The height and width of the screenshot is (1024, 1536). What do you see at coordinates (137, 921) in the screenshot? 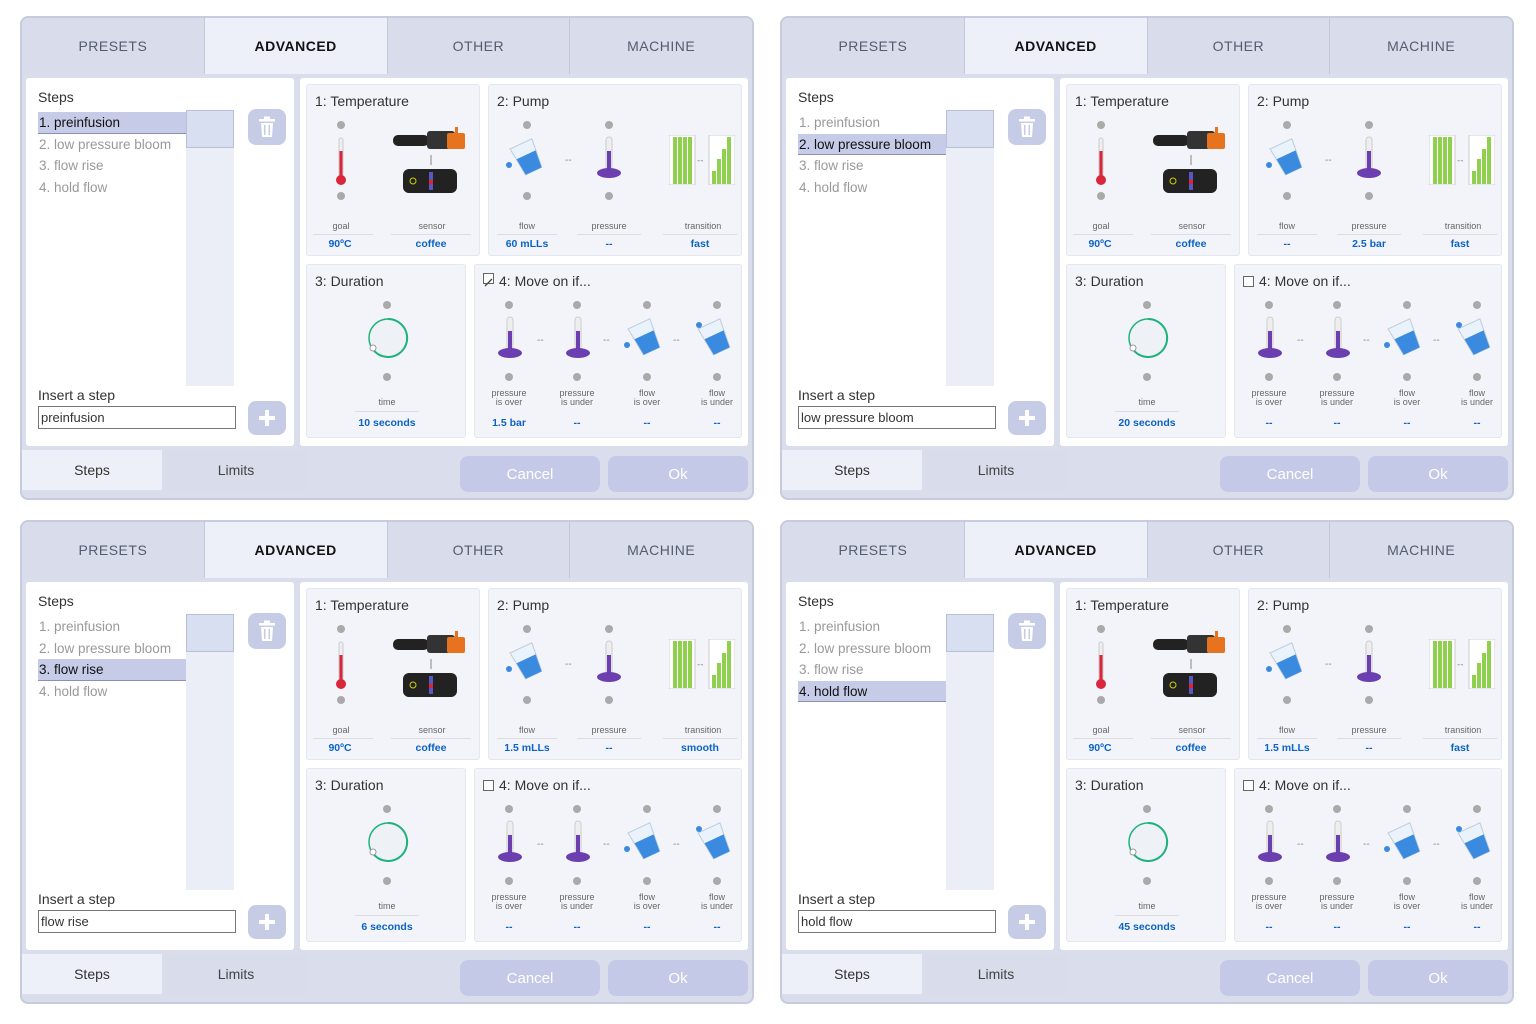
I see `insert-step-input: flow rise` at bounding box center [137, 921].